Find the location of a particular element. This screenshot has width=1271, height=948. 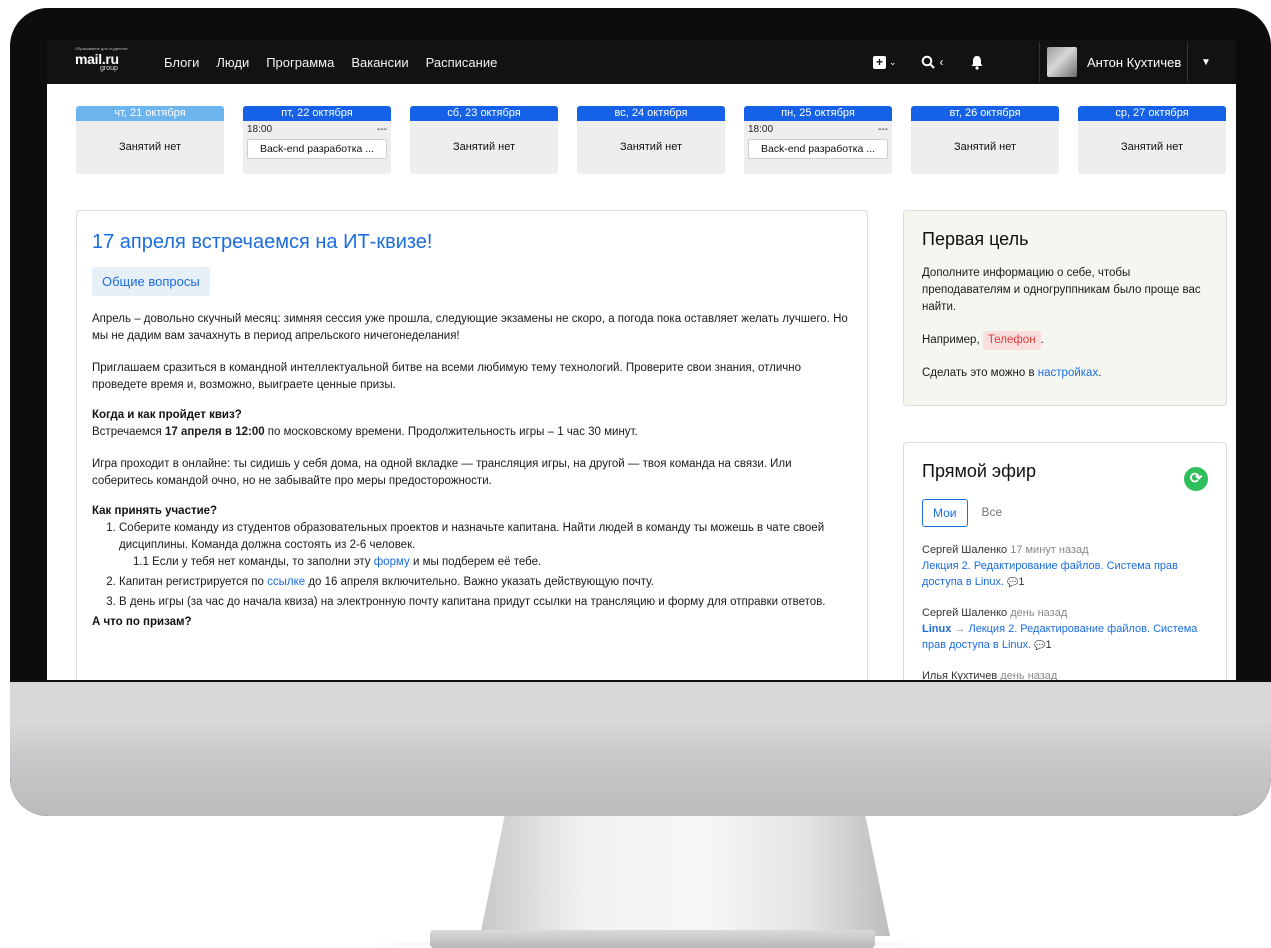

text-fragment: и мы подберем её тебе. is located at coordinates (475, 562).